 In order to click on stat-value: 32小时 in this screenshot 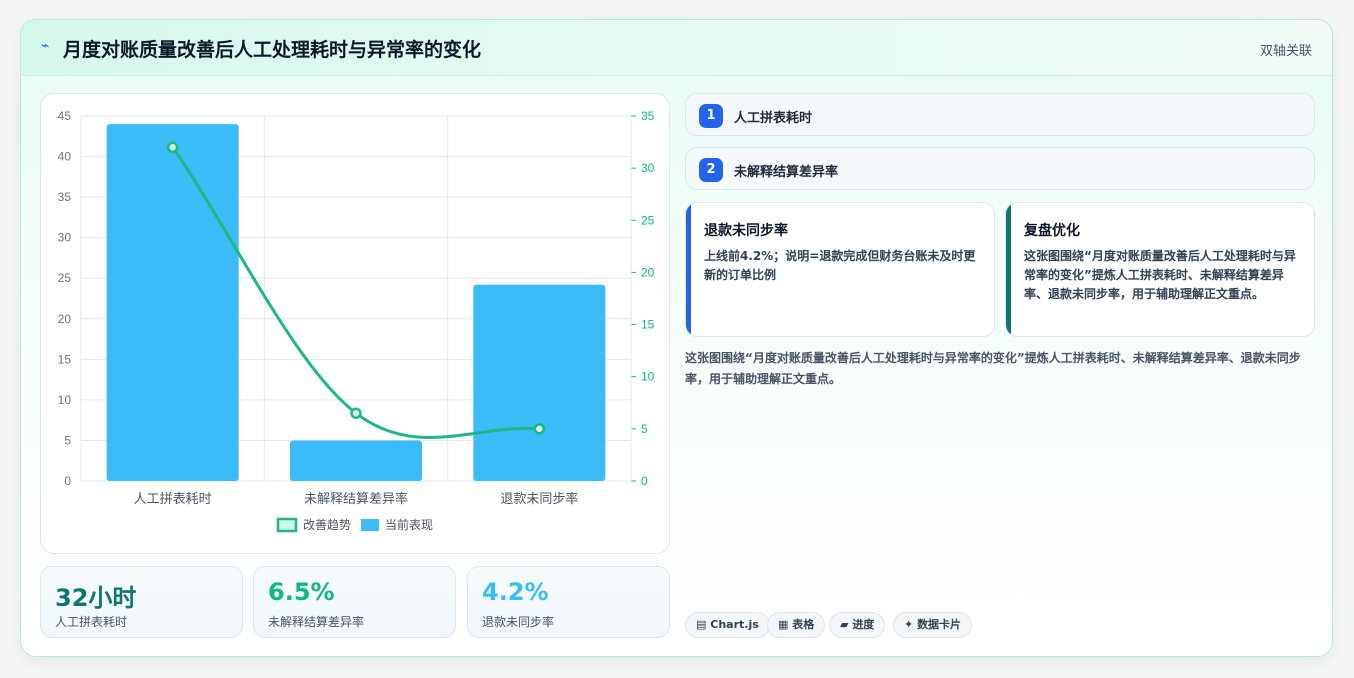, I will do `click(96, 598)`.